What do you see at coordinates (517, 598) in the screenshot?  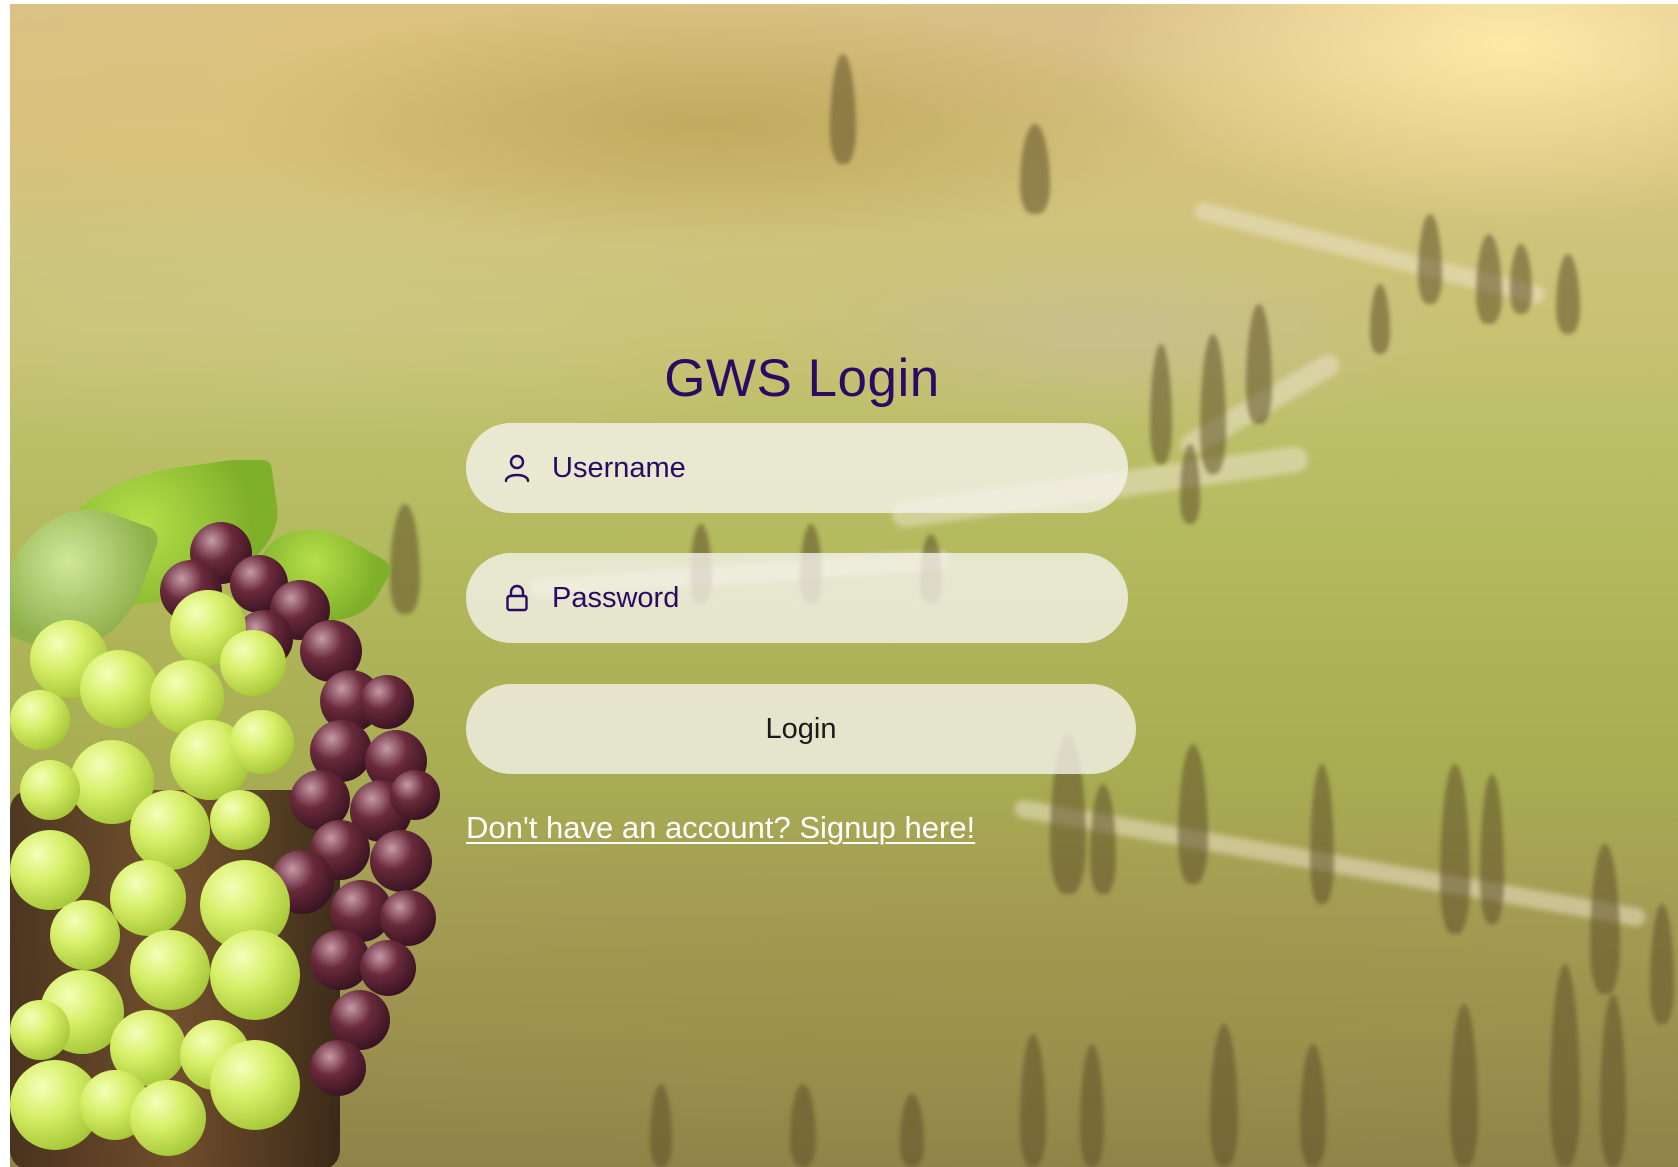 I see `lock-icon` at bounding box center [517, 598].